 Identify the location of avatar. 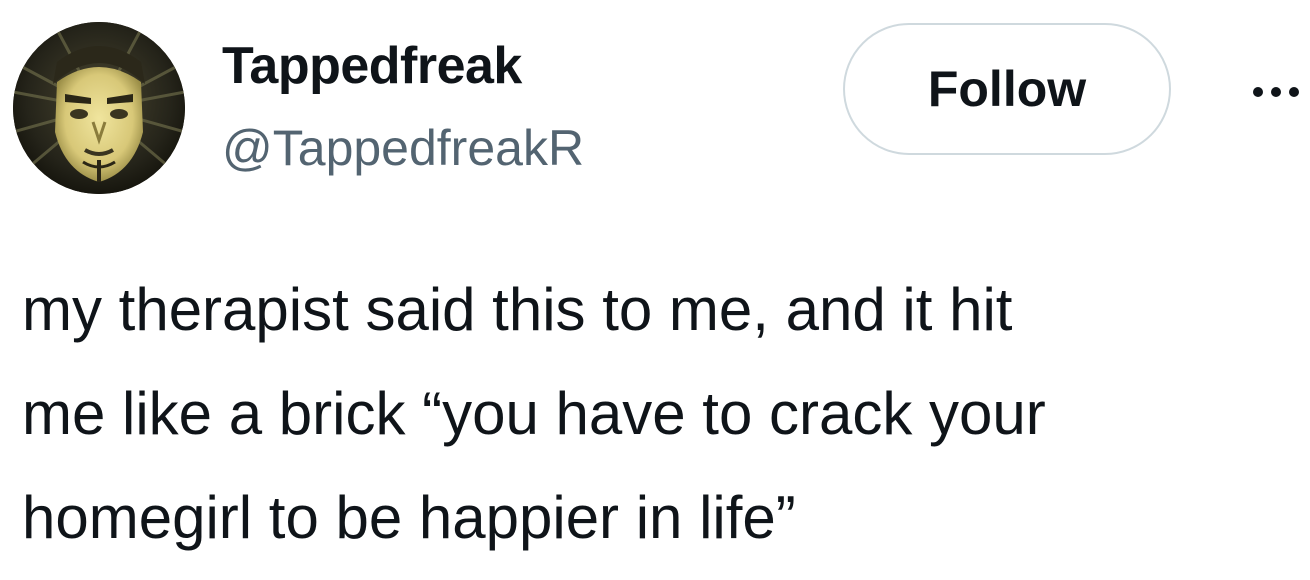
(99, 108).